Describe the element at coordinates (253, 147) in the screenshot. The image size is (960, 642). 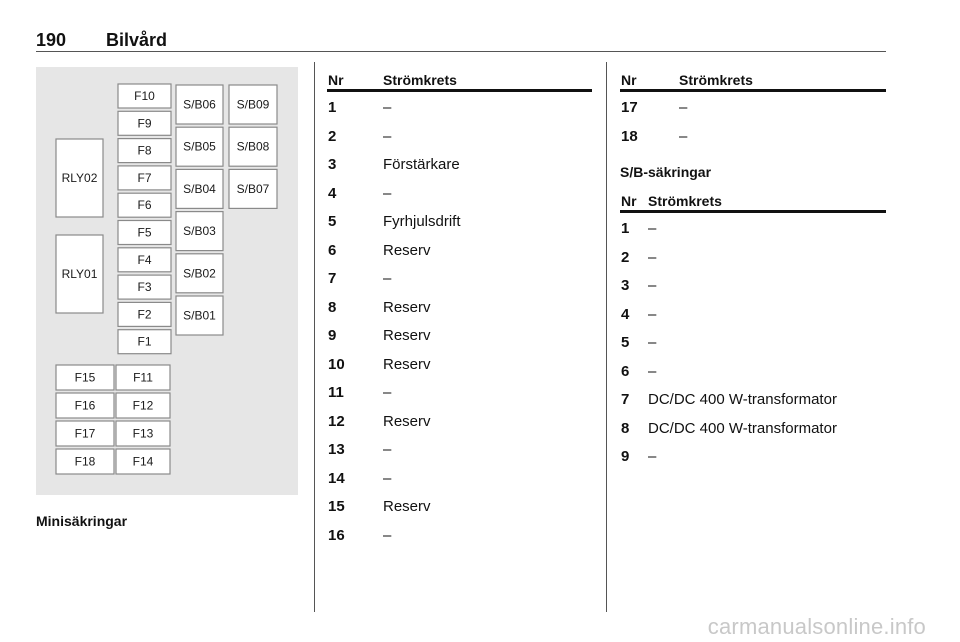
I see `sb-fuse-box-label: S/B08` at that location.